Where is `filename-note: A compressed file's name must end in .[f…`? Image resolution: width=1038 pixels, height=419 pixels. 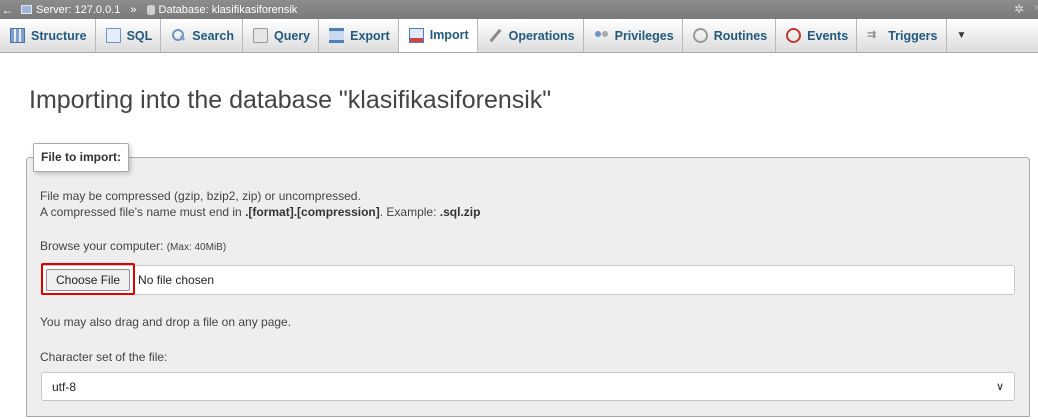
filename-note: A compressed file's name must end in .[f… is located at coordinates (260, 212).